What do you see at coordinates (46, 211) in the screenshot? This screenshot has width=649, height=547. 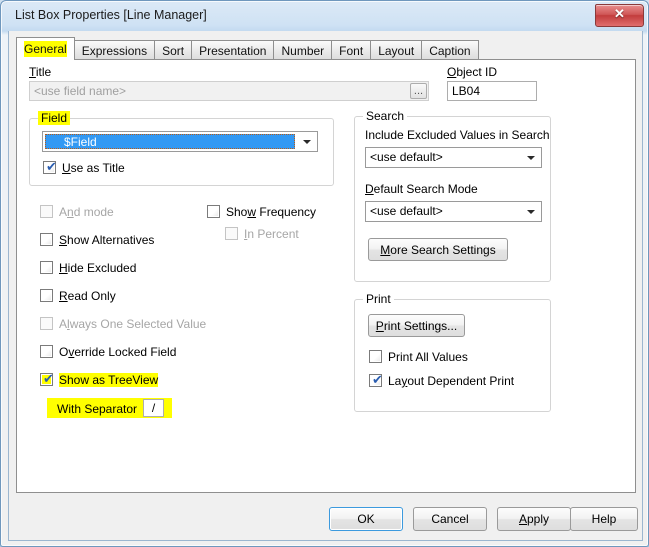 I see `checkbox-and-mode-box` at bounding box center [46, 211].